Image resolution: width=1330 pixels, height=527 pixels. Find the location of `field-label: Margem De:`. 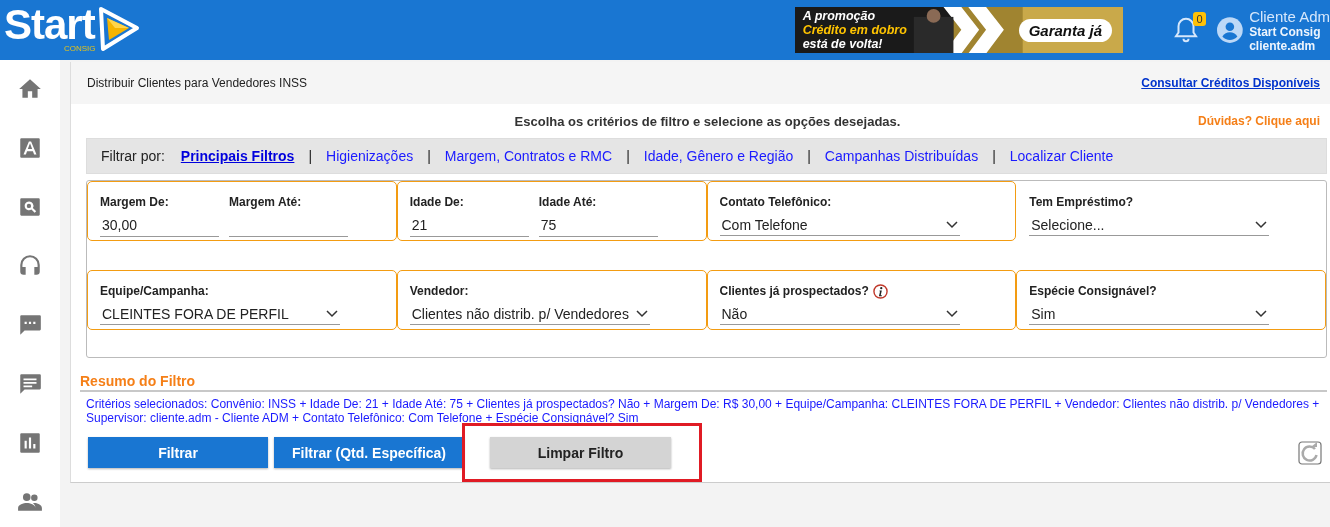

field-label: Margem De: is located at coordinates (135, 202).